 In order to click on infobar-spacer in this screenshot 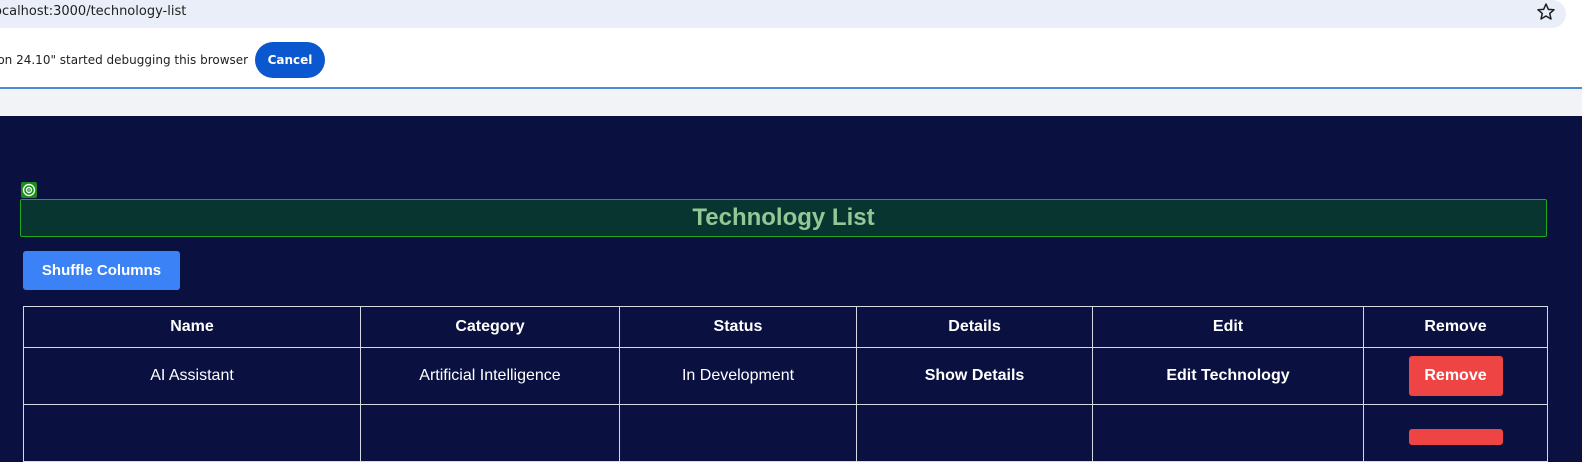, I will do `click(791, 102)`.